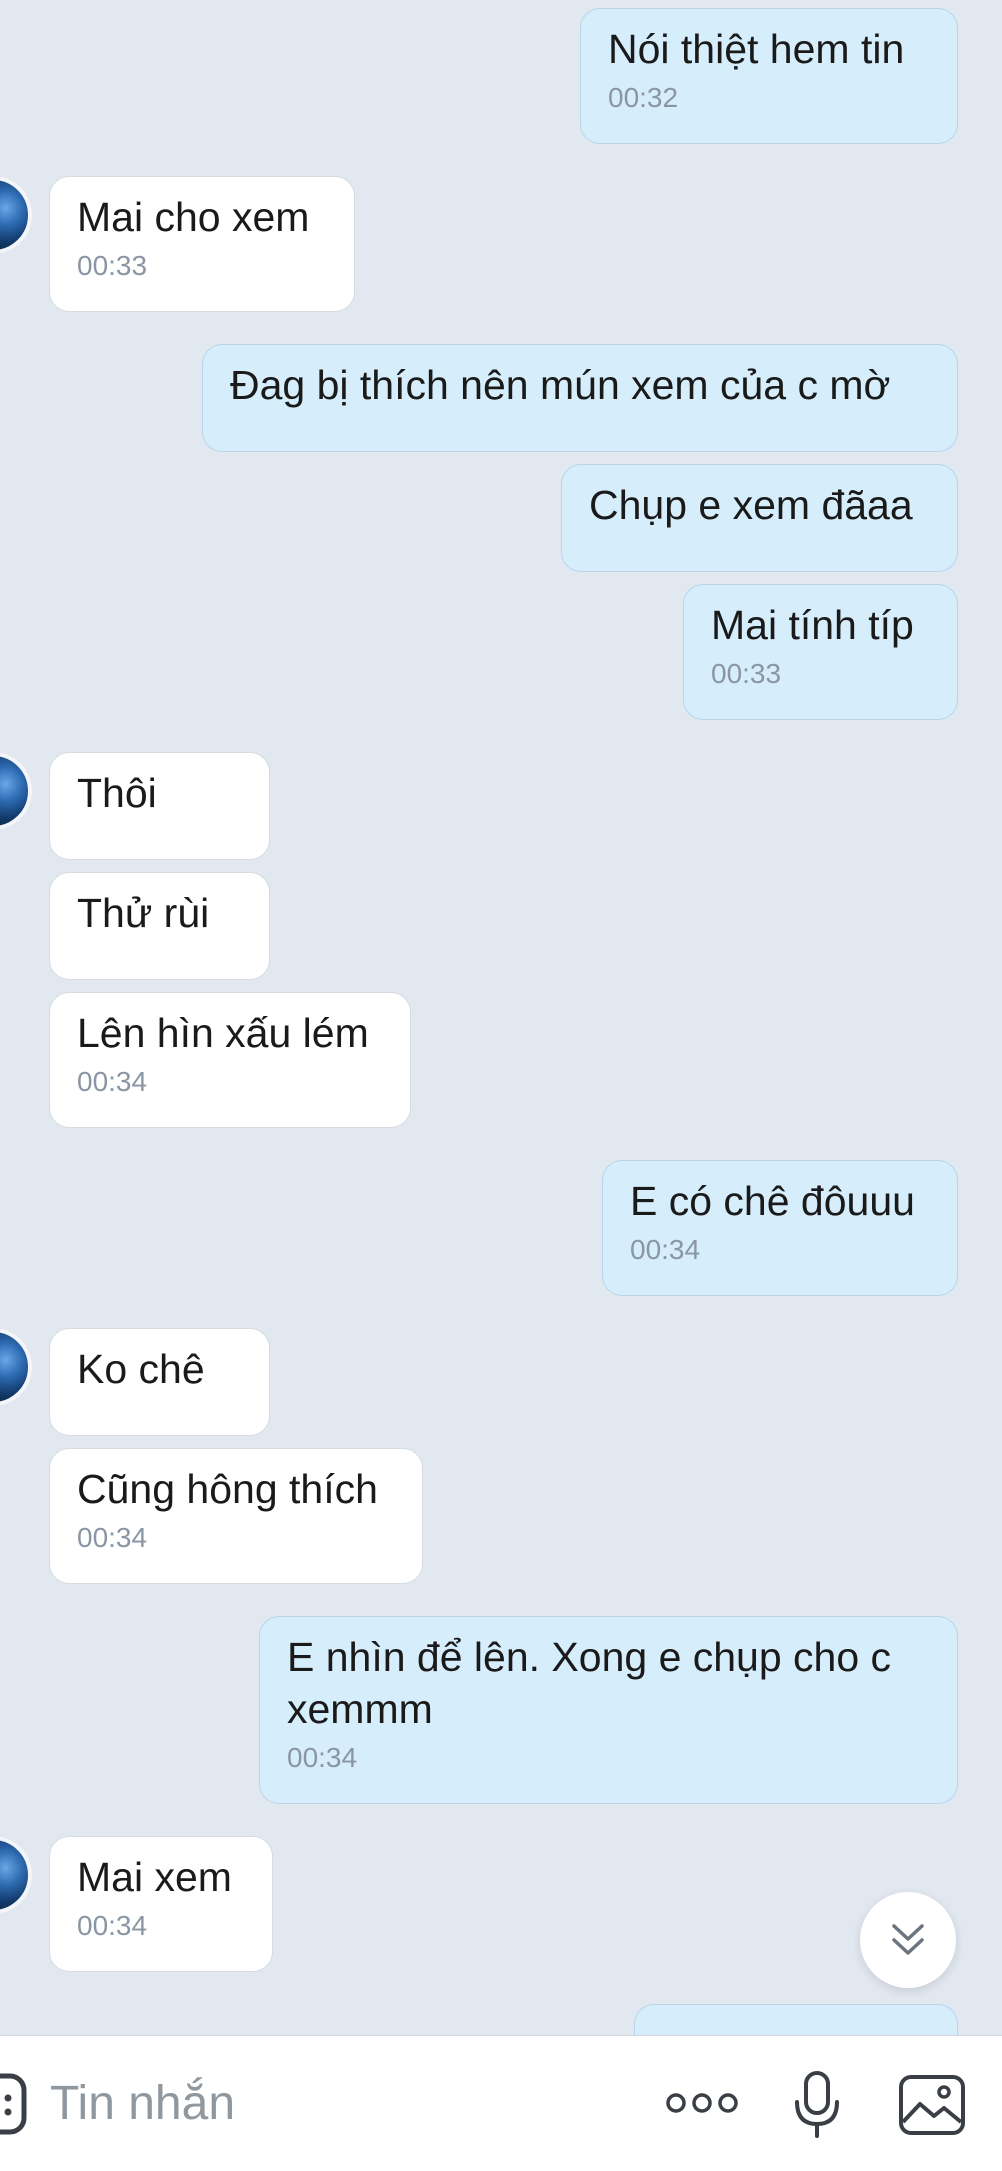 Image resolution: width=1002 pixels, height=2171 pixels. I want to click on message-bubble-outgoing: Chụp e xem đãaa, so click(759, 518).